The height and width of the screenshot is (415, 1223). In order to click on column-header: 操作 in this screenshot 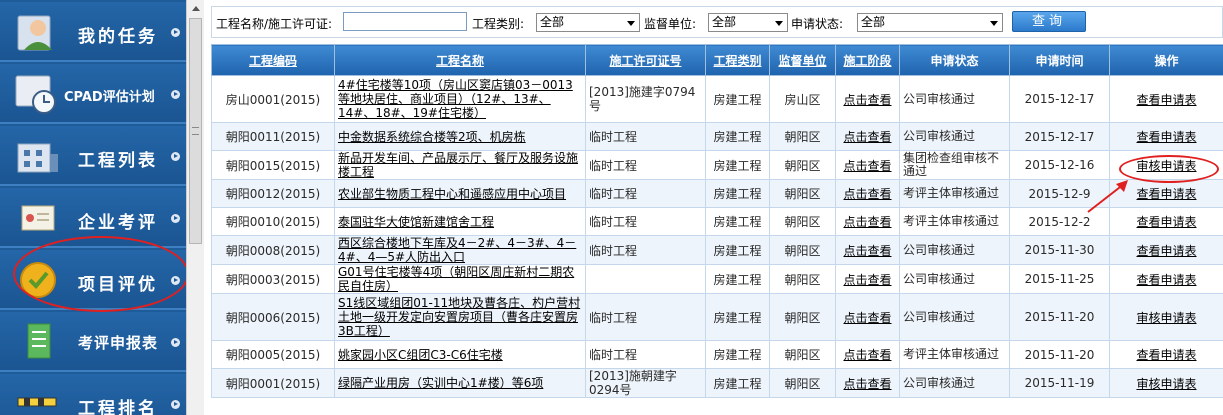, I will do `click(1166, 60)`.